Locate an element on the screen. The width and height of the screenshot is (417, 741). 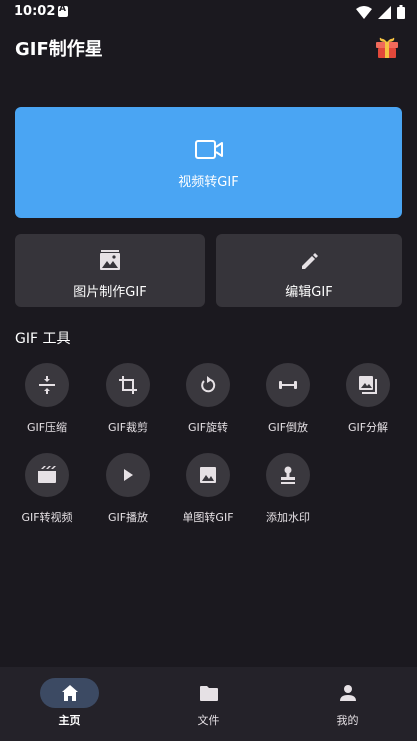
tool-label: GIF压缩 is located at coordinates (47, 427).